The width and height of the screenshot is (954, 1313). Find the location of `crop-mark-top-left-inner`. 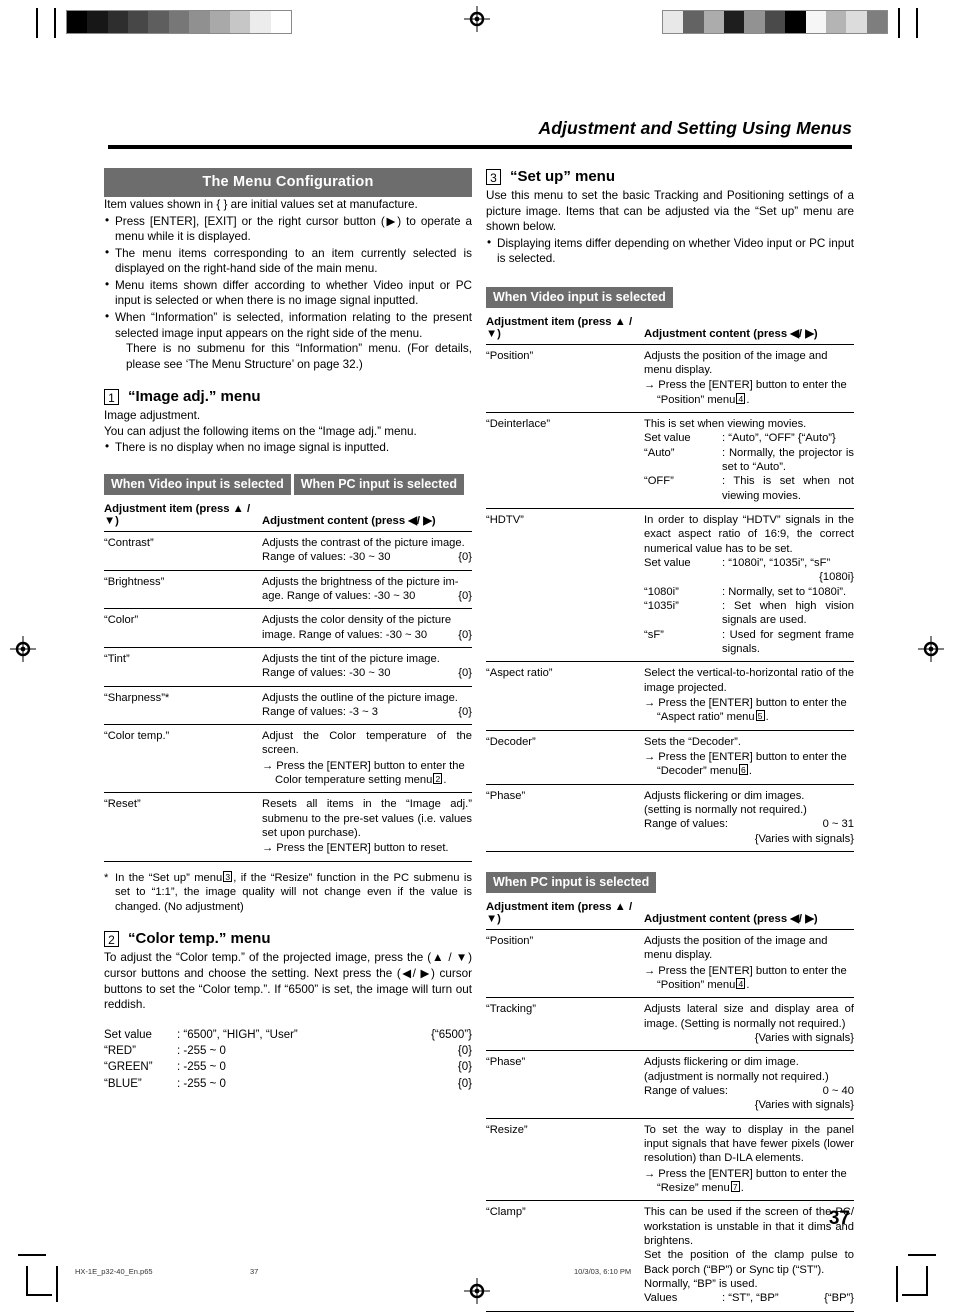

crop-mark-top-left-inner is located at coordinates (55, 23).